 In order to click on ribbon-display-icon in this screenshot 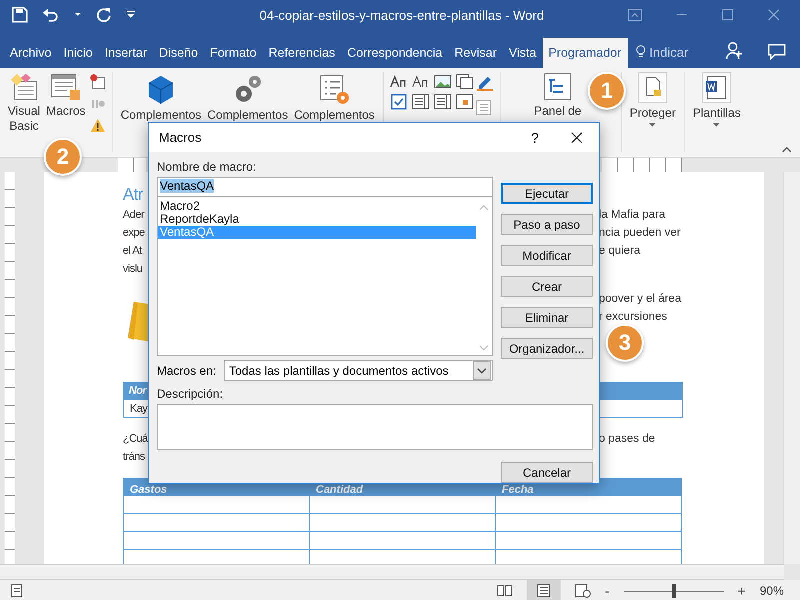, I will do `click(635, 15)`.